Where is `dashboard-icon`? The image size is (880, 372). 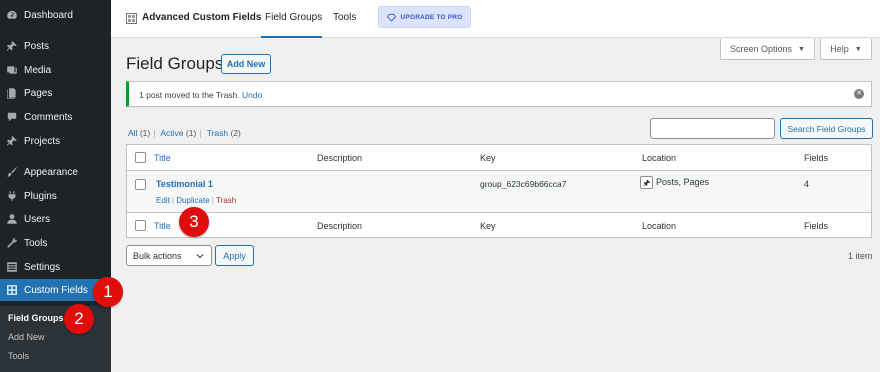
dashboard-icon is located at coordinates (12, 15).